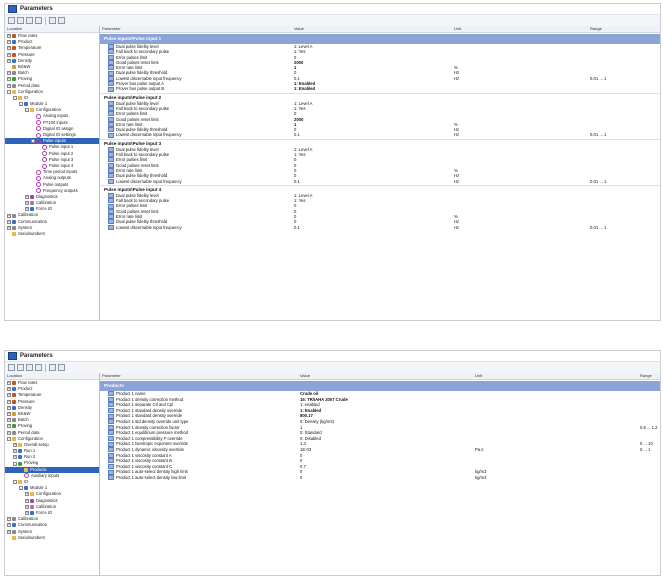 The image size is (663, 577). I want to click on parameter-row: Prover bus pulse output B 1: Enabled, so click(380, 89).